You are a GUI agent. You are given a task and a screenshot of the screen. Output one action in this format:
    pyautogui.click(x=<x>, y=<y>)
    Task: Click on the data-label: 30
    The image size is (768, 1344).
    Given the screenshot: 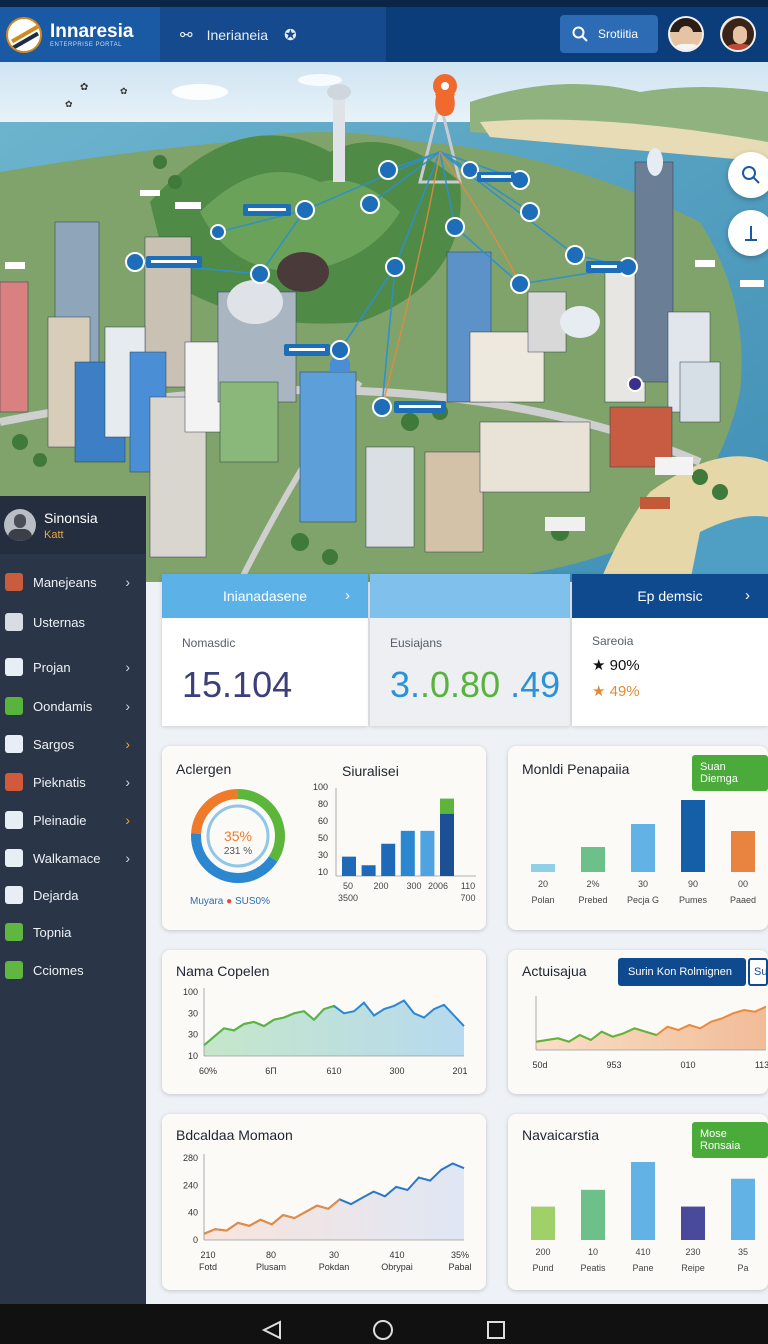 What is the action you would take?
    pyautogui.click(x=643, y=884)
    